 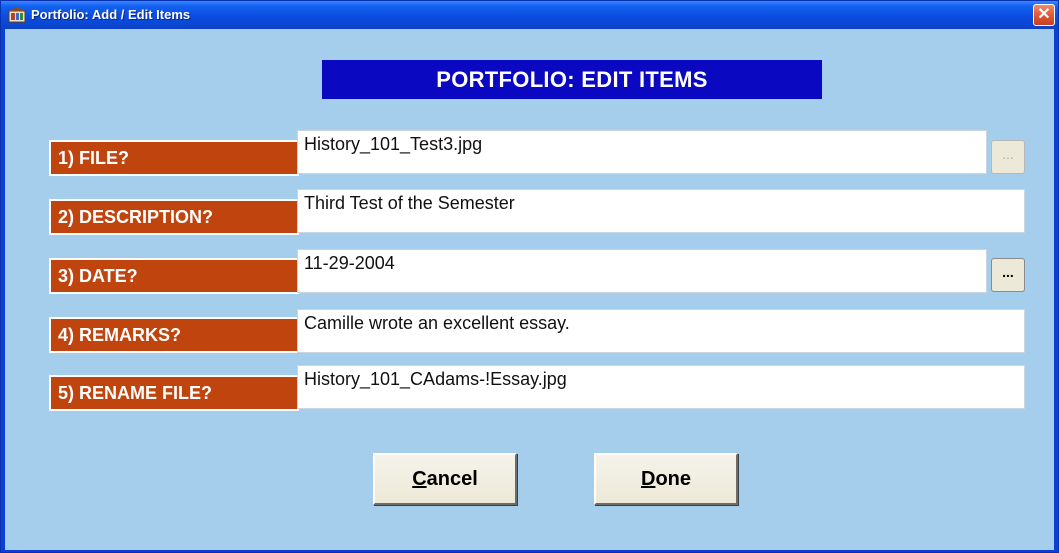 I want to click on window-title: Portfolio: Add / Edit Items, so click(x=111, y=14).